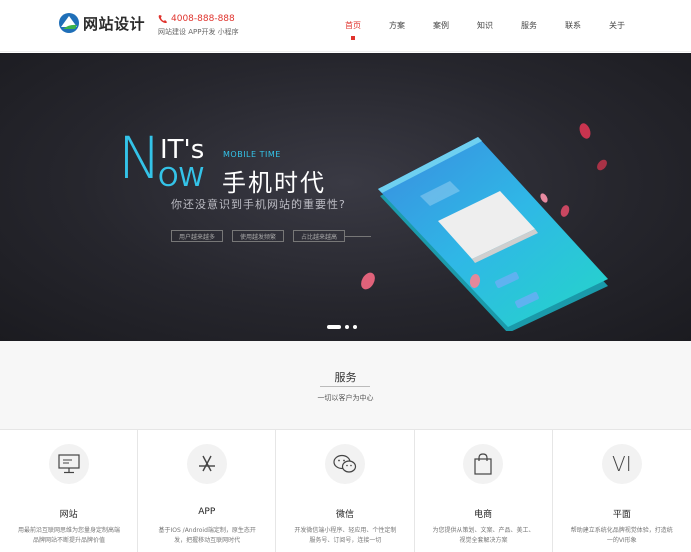 Image resolution: width=691 pixels, height=552 pixels. Describe the element at coordinates (207, 535) in the screenshot. I see `card-description: 基于IOS /Android端定制，原生态开发，把握移动互联网时代` at that location.